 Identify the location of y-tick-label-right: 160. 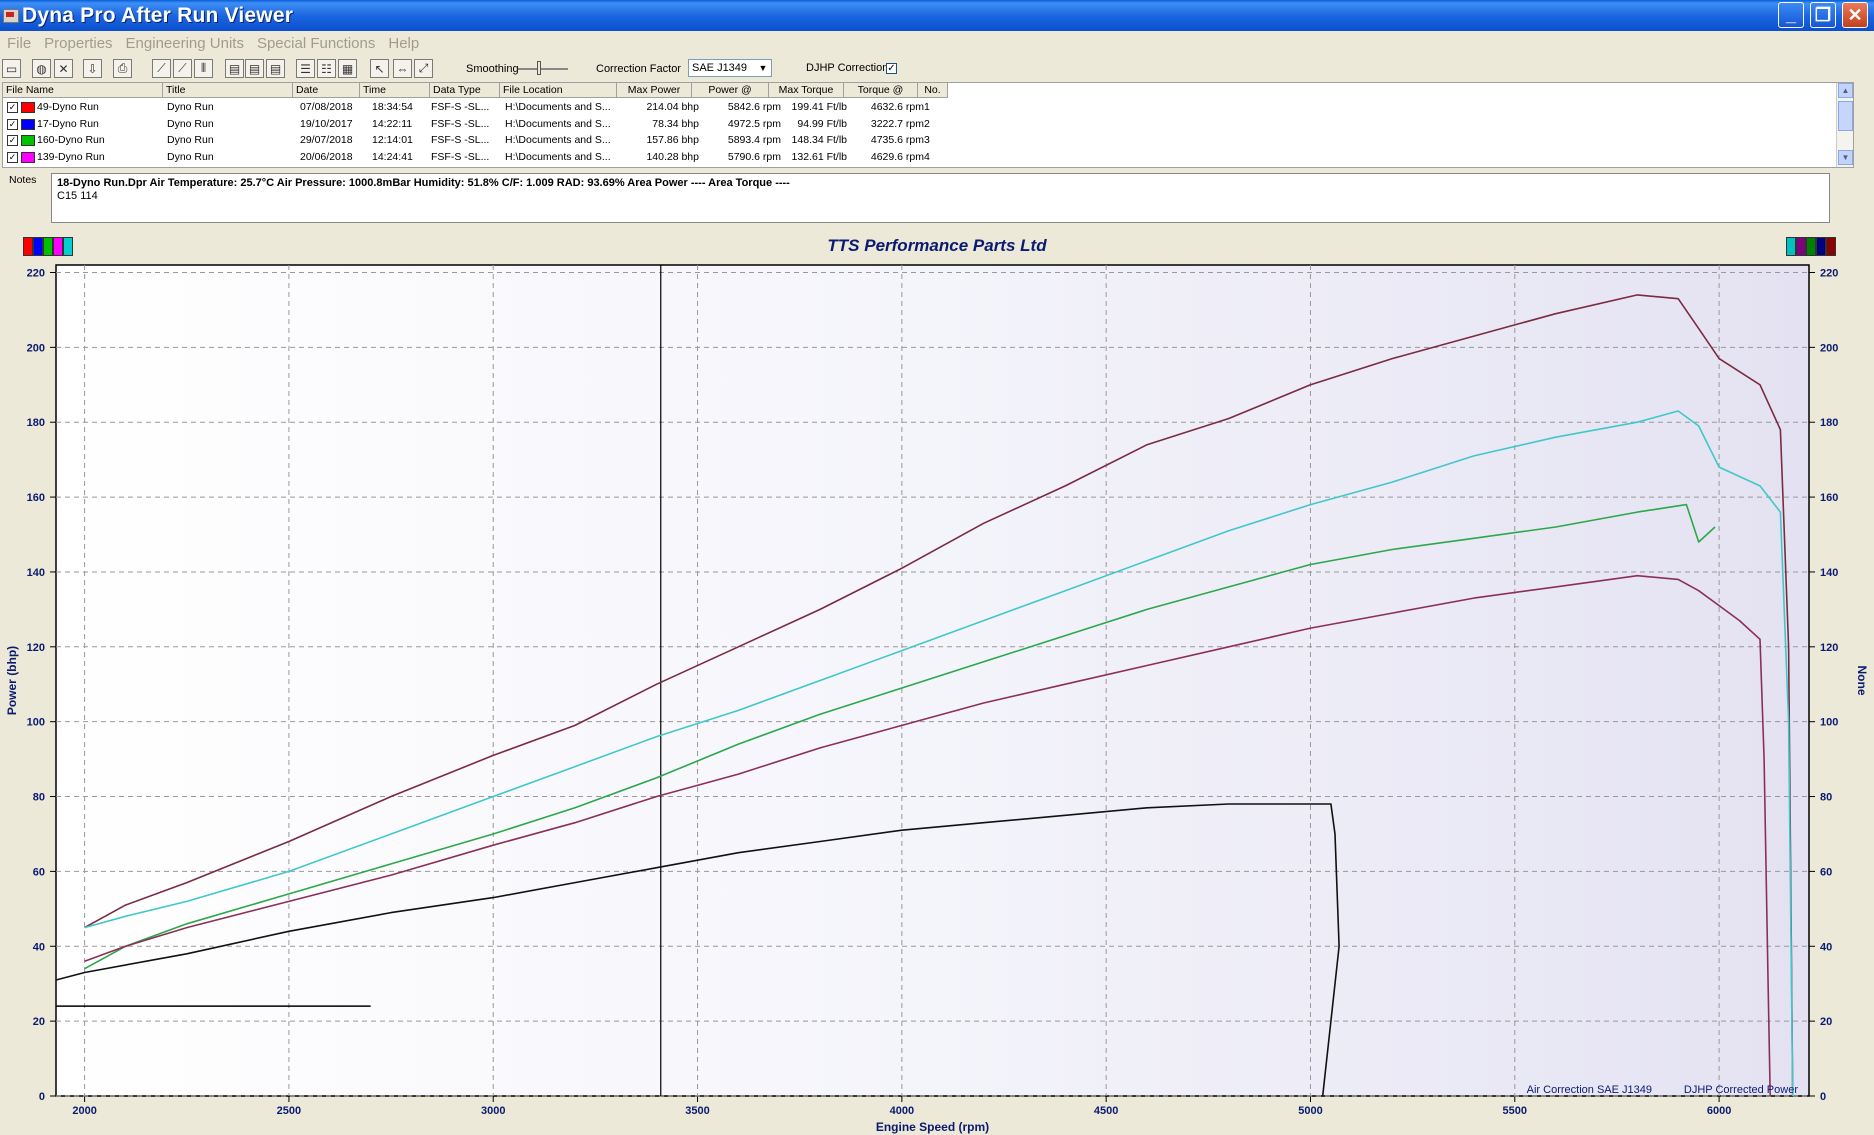
(1829, 498).